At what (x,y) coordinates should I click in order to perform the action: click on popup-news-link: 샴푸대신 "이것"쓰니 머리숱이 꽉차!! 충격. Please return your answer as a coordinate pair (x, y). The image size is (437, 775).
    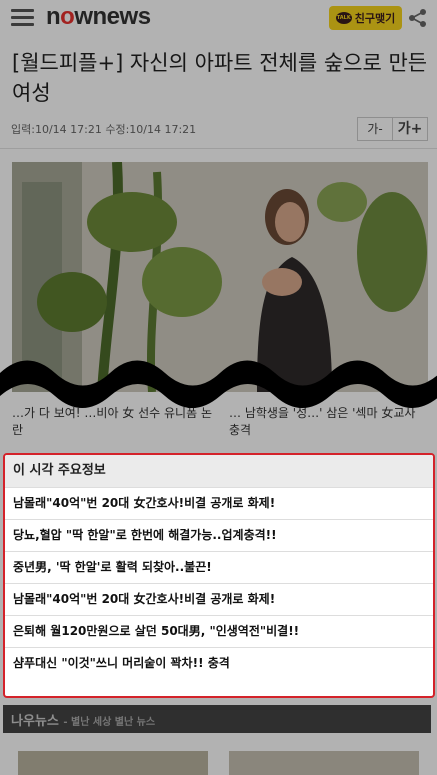
    Looking at the image, I should click on (219, 663).